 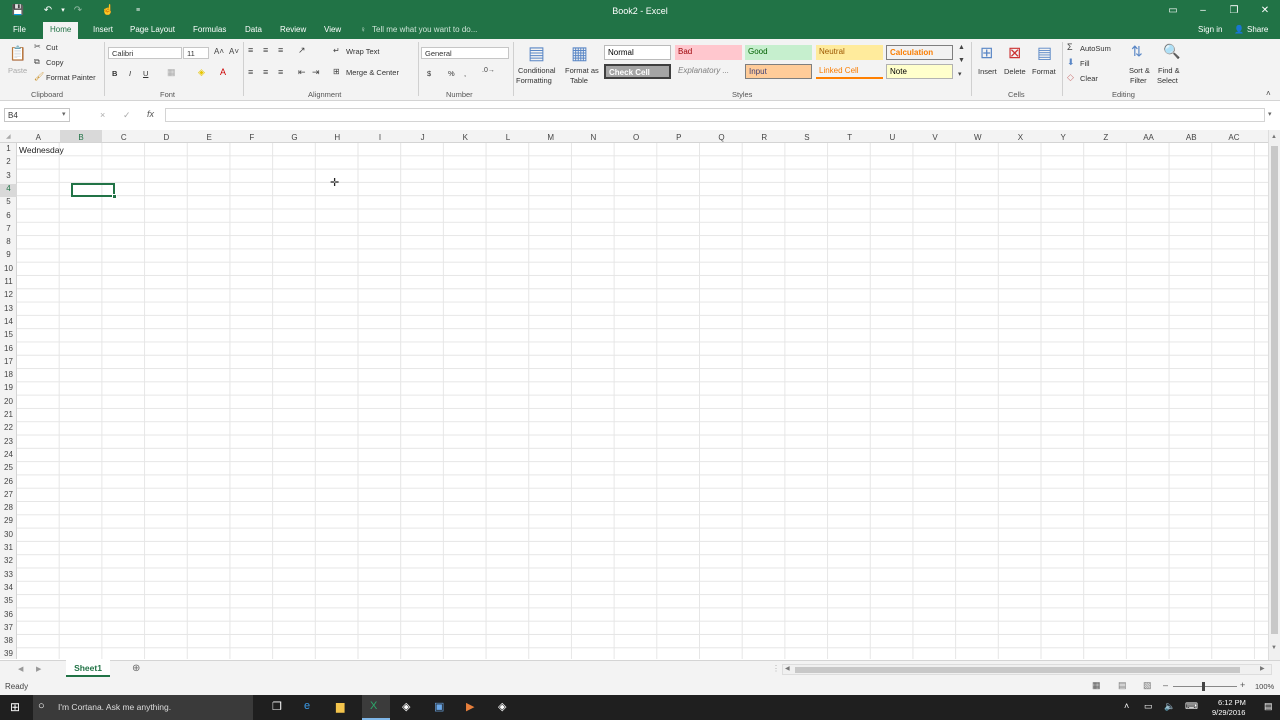 I want to click on underline-button: U, so click(x=145, y=73).